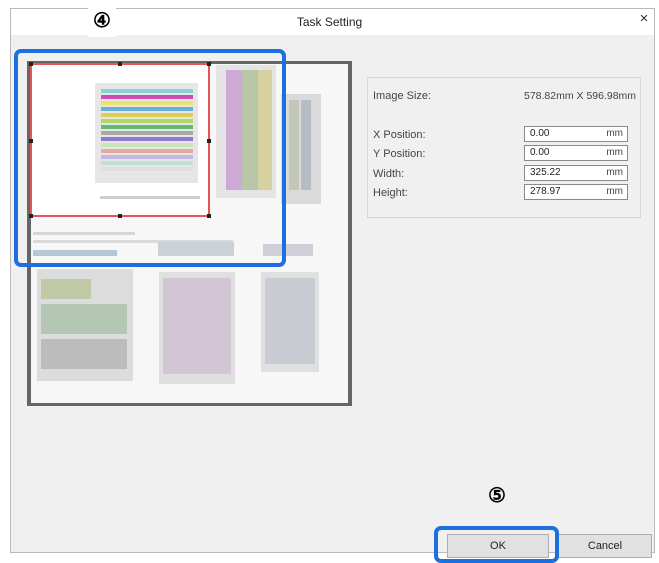 The width and height of the screenshot is (659, 563). What do you see at coordinates (605, 546) in the screenshot?
I see `cancel-button: Cancel` at bounding box center [605, 546].